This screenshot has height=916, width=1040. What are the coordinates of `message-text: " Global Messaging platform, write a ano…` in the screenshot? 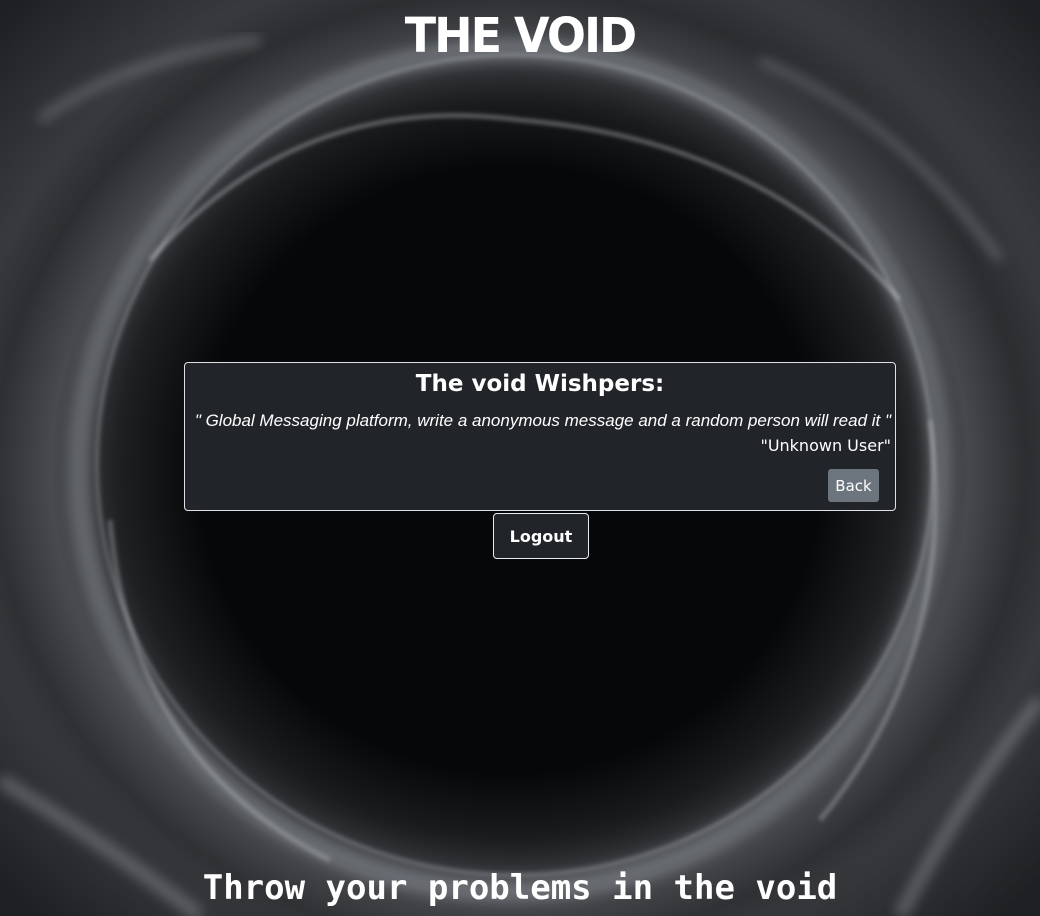 It's located at (542, 420).